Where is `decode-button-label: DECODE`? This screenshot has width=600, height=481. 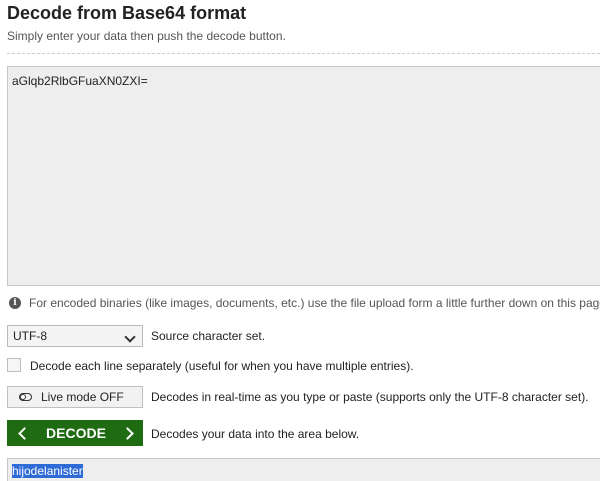 decode-button-label: DECODE is located at coordinates (76, 433).